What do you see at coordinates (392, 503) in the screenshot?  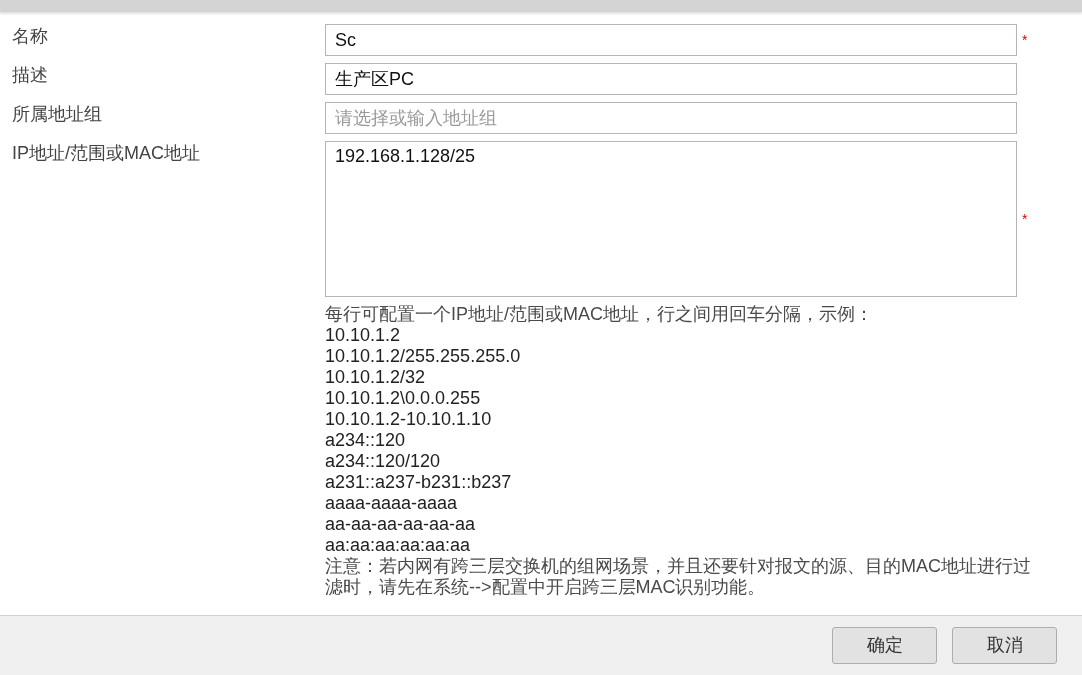 I see `example-text: aaaa-aaaa-aaaa` at bounding box center [392, 503].